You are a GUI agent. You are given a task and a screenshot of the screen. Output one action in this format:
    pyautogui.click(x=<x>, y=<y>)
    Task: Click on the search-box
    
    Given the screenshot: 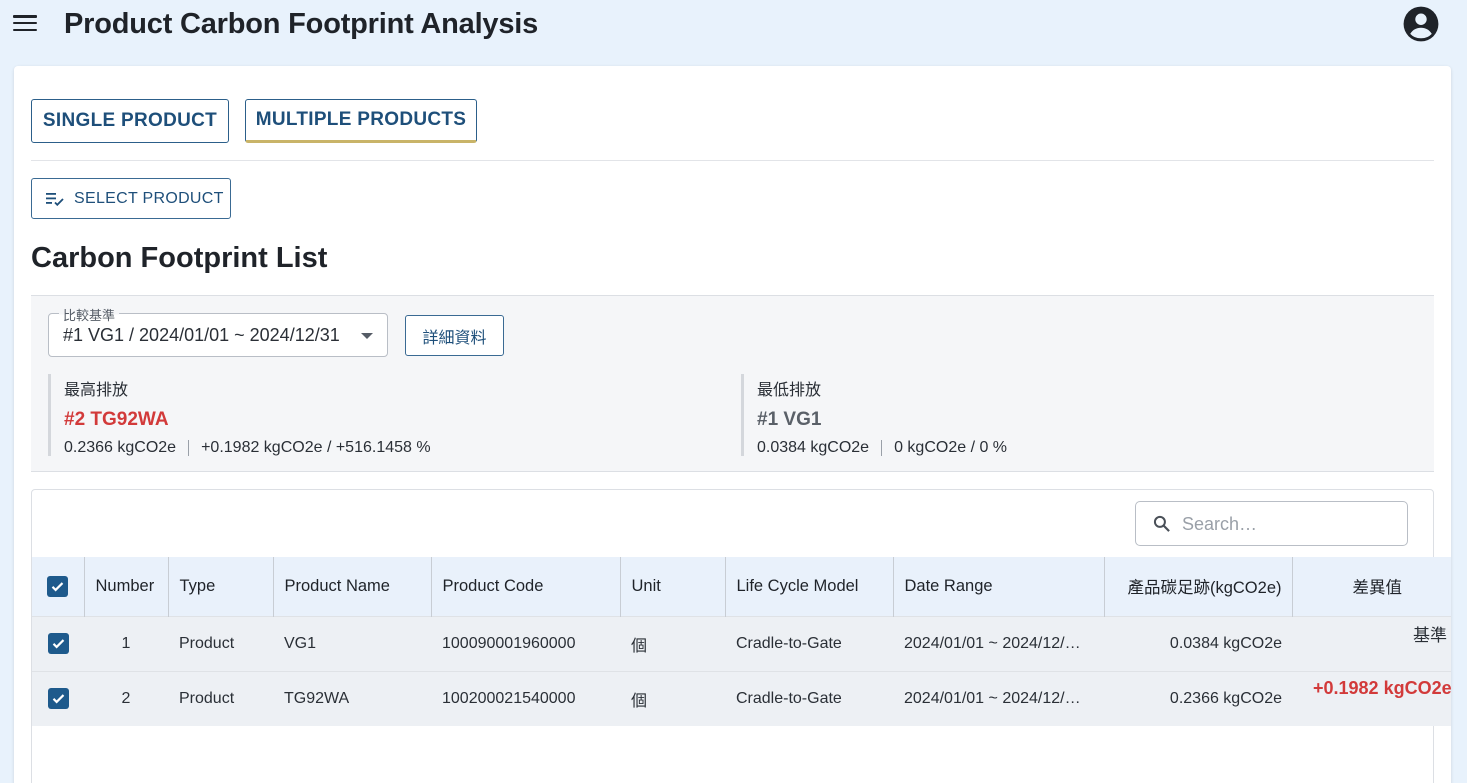 What is the action you would take?
    pyautogui.click(x=1271, y=523)
    